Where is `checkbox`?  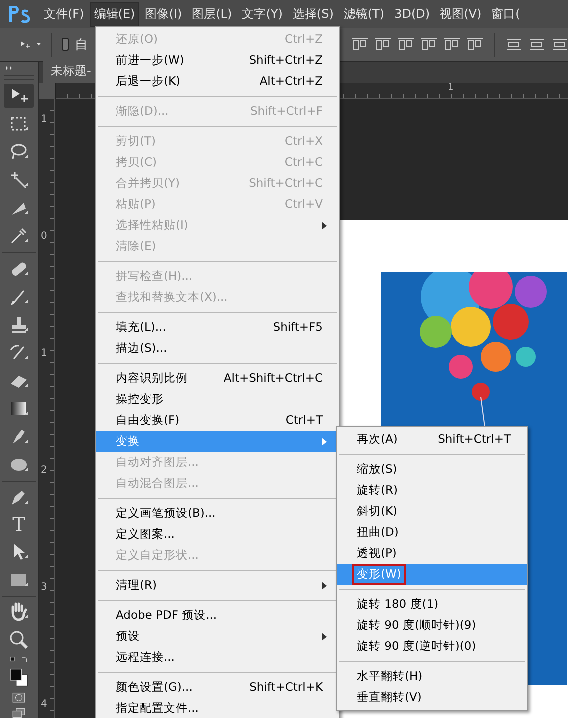
checkbox is located at coordinates (65, 44).